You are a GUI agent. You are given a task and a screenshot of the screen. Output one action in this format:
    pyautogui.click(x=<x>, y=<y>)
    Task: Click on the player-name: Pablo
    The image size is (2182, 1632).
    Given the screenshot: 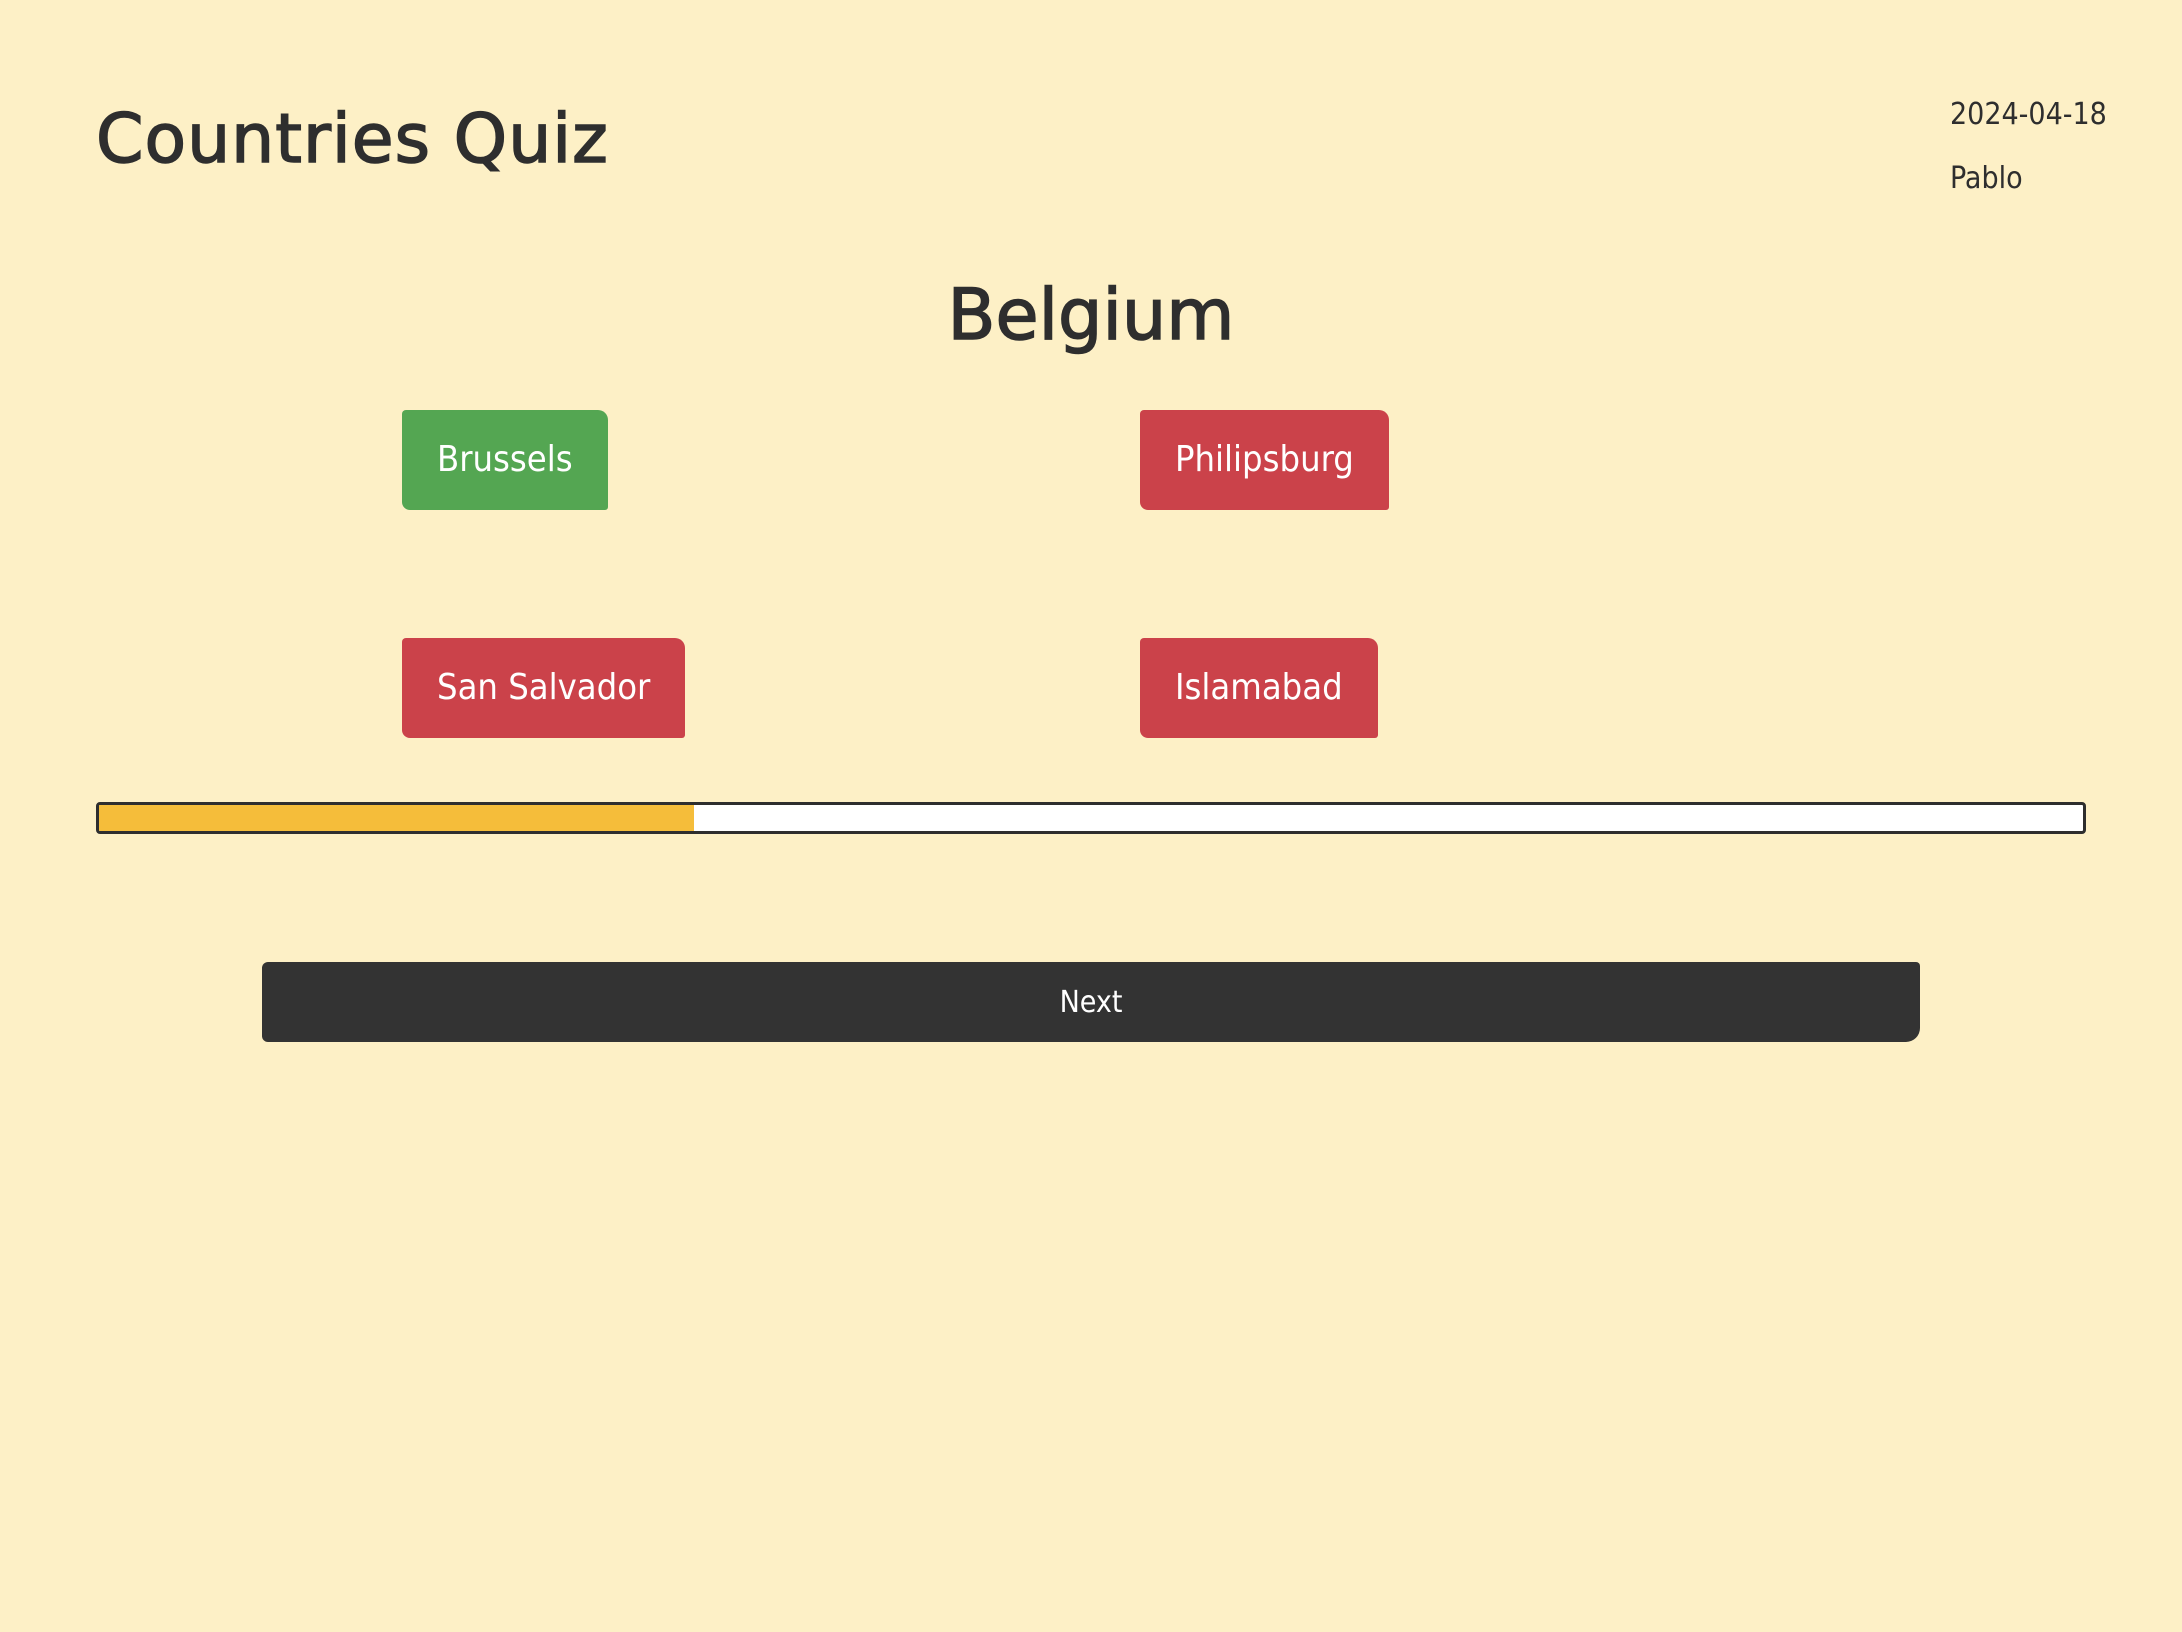 What is the action you would take?
    pyautogui.click(x=1986, y=178)
    